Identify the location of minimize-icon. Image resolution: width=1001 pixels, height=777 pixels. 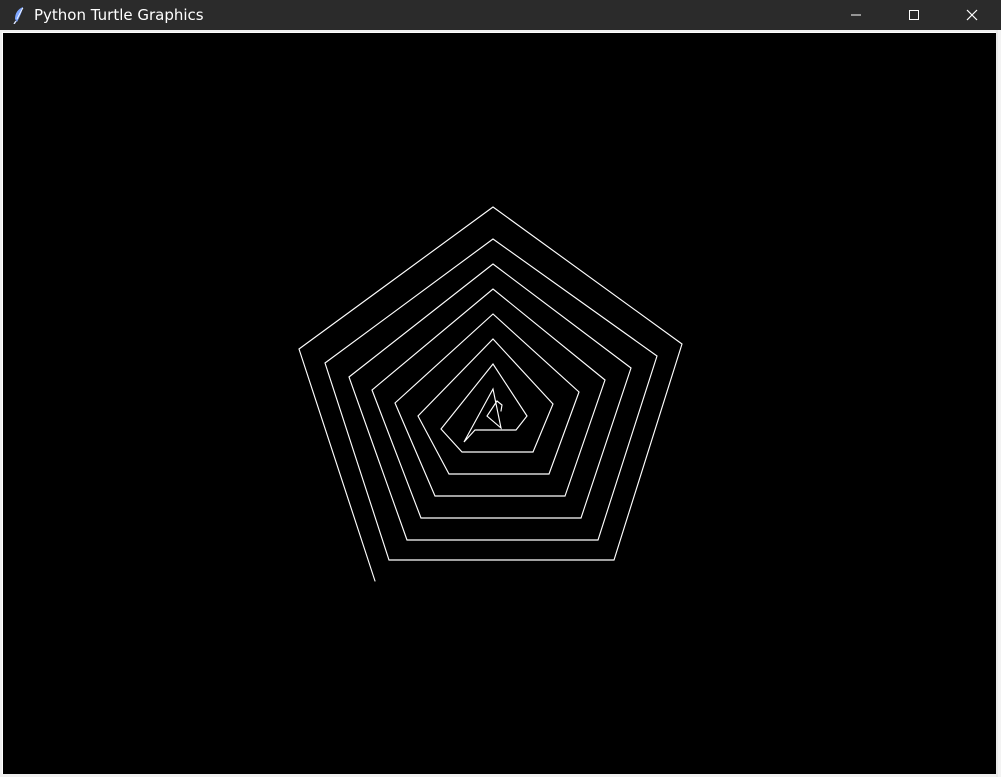
(856, 15).